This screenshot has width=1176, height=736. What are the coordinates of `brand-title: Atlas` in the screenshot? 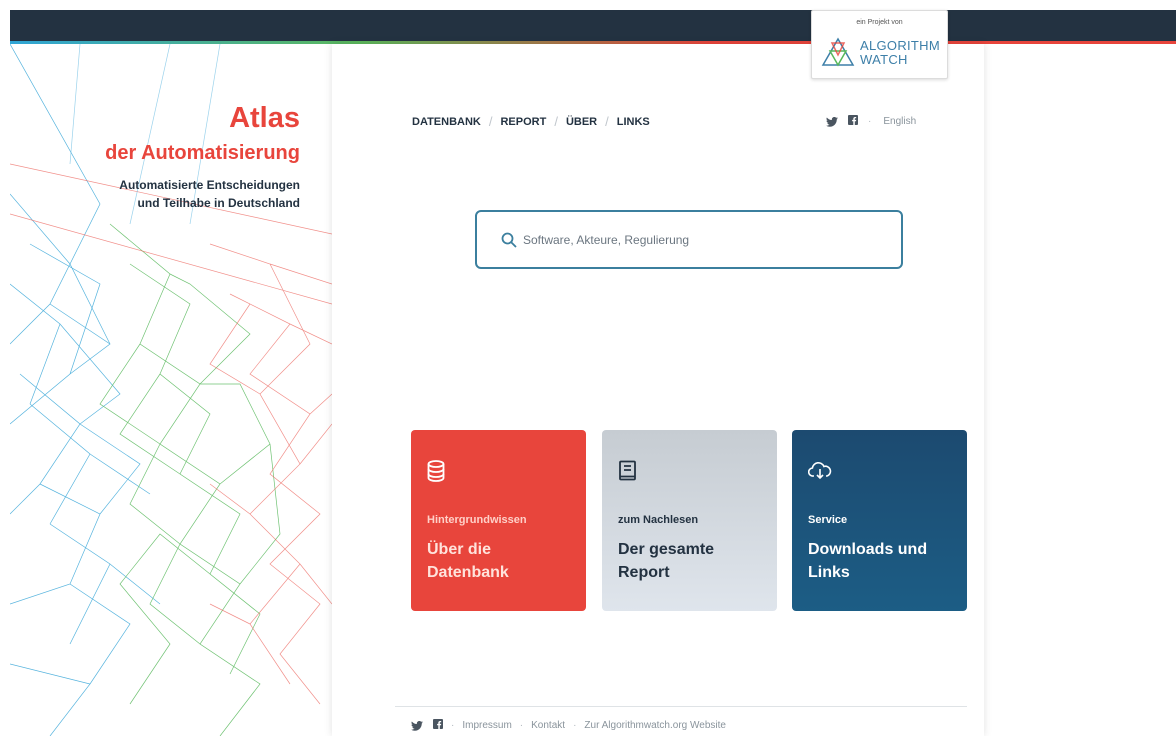 It's located at (264, 118).